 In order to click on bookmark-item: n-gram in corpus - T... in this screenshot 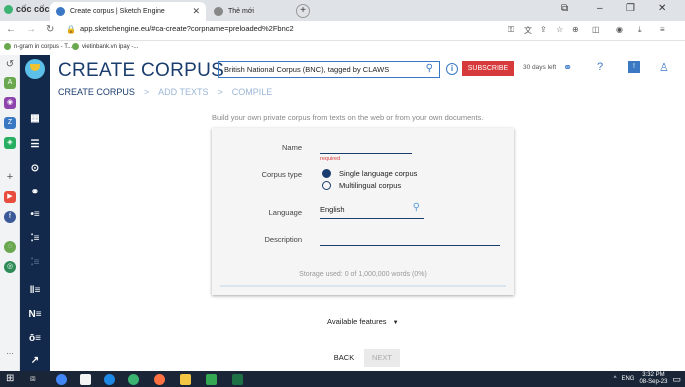, I will do `click(38, 46)`.